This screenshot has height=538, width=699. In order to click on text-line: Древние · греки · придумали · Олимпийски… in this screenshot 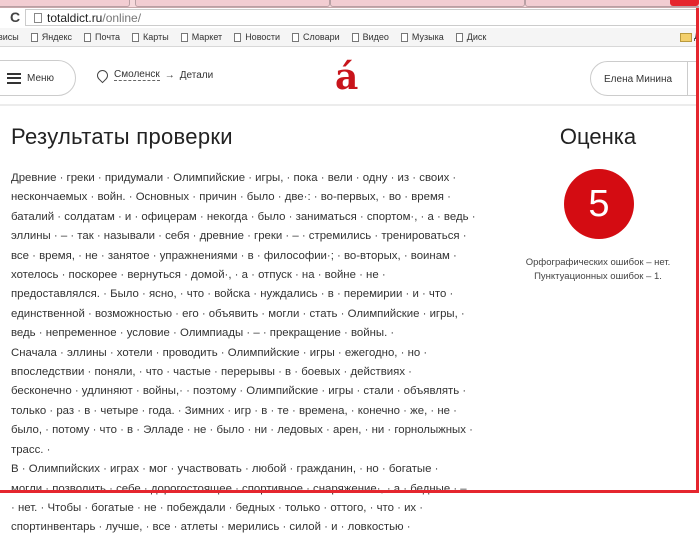, I will do `click(234, 178)`.